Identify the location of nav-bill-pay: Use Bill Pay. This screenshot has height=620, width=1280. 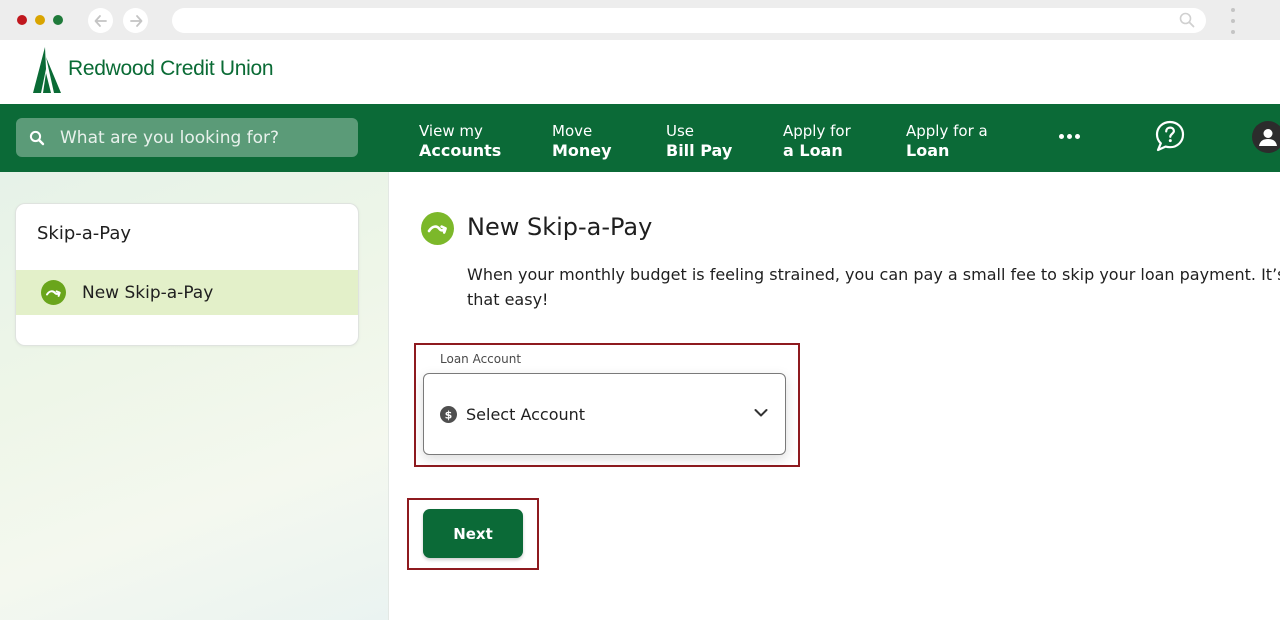
(699, 141).